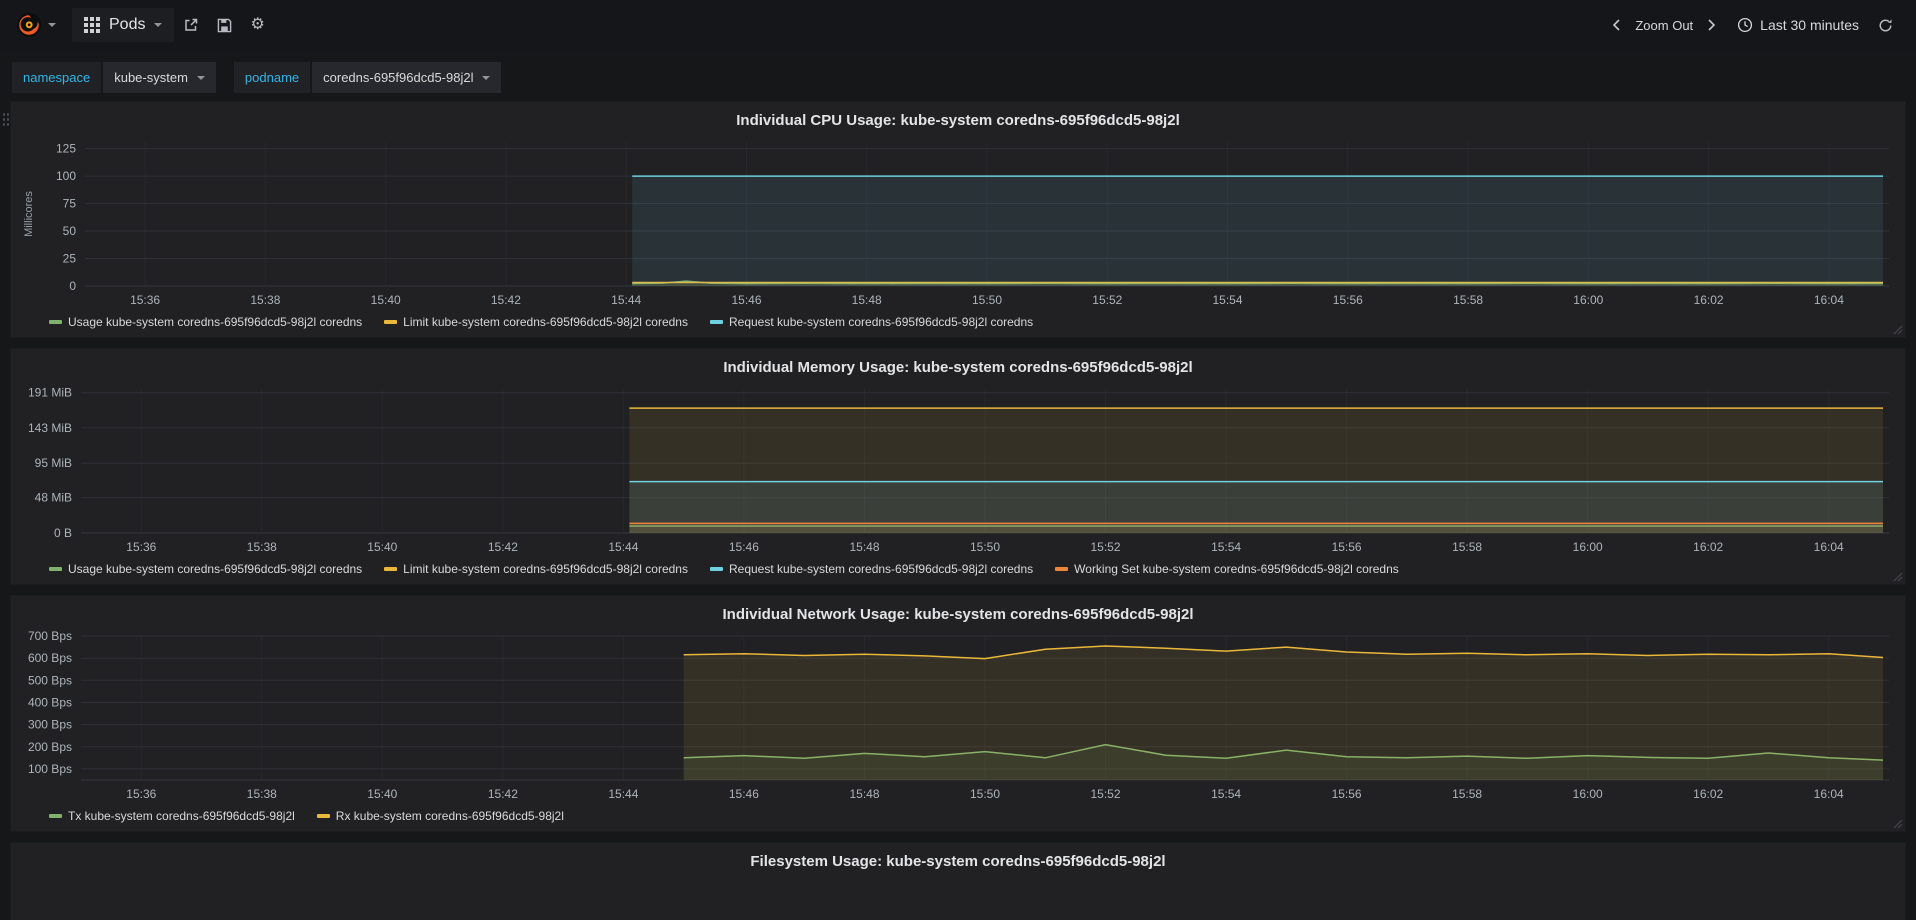  Describe the element at coordinates (623, 547) in the screenshot. I see `svg-text: 15:44` at that location.